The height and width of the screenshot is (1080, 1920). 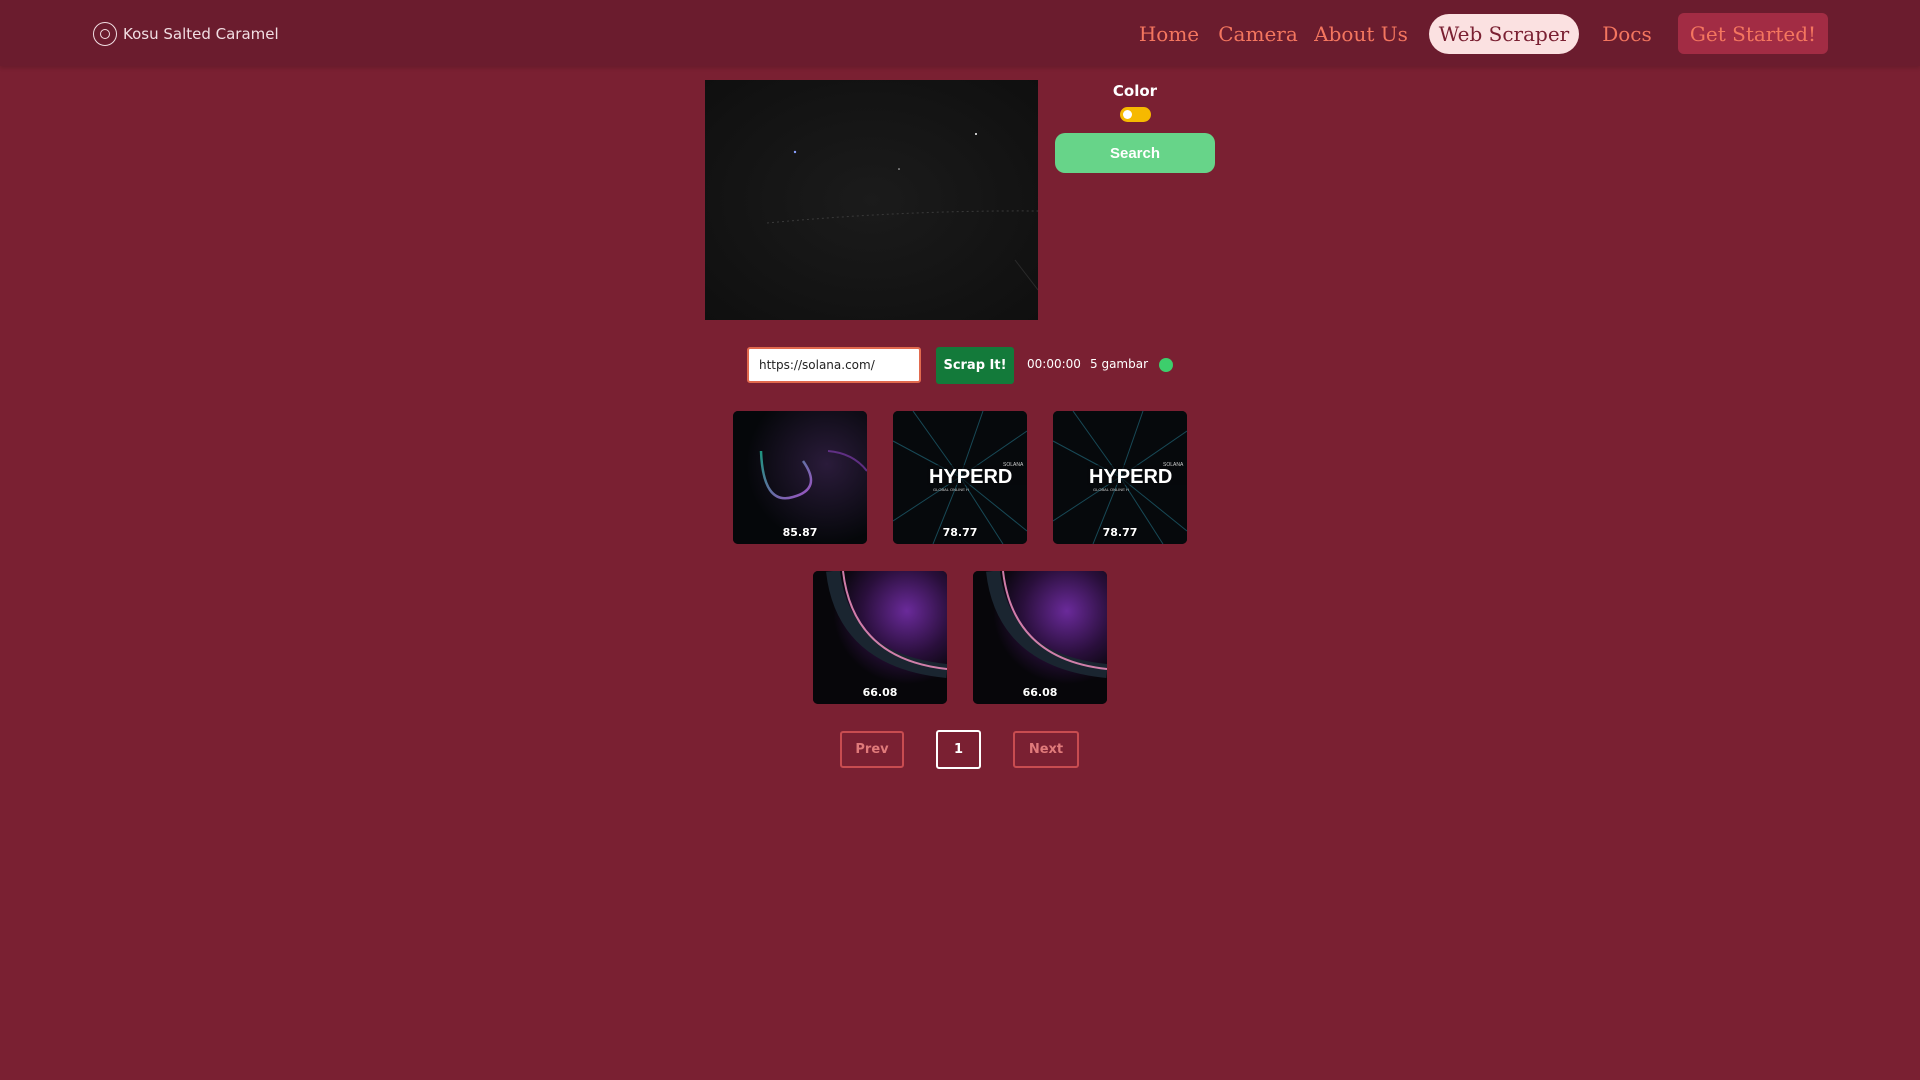 I want to click on image-count: 5 gambar, so click(x=1119, y=364).